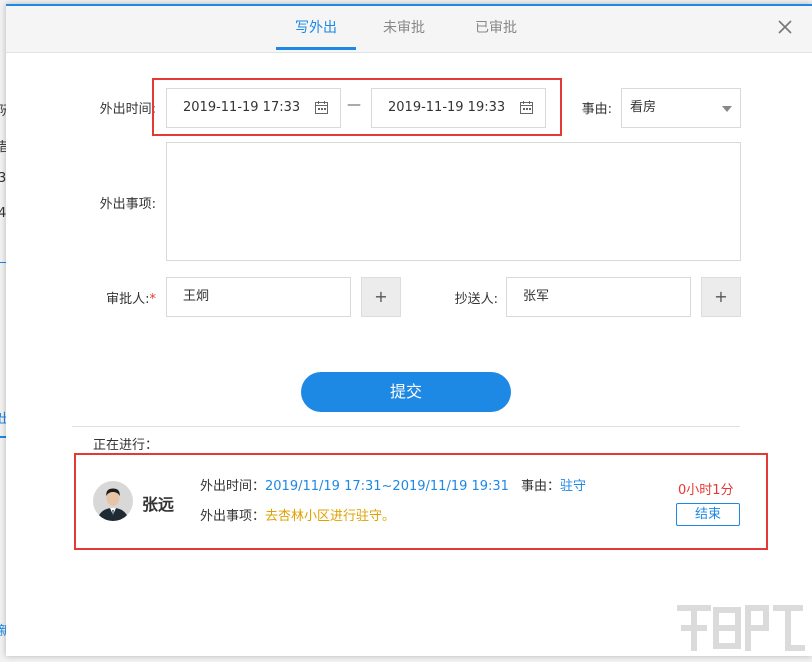 The height and width of the screenshot is (662, 812). Describe the element at coordinates (381, 297) in the screenshot. I see `add-approver-button: +` at that location.